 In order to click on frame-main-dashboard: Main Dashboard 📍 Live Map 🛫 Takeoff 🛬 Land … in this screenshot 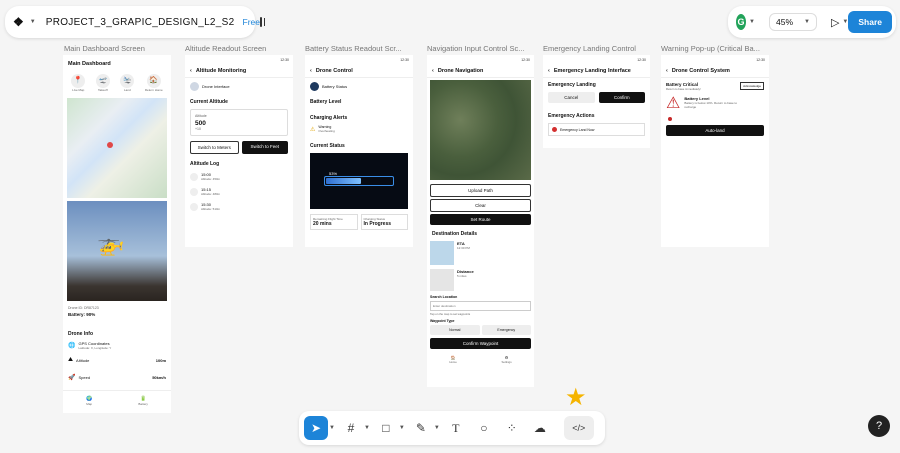, I will do `click(117, 234)`.